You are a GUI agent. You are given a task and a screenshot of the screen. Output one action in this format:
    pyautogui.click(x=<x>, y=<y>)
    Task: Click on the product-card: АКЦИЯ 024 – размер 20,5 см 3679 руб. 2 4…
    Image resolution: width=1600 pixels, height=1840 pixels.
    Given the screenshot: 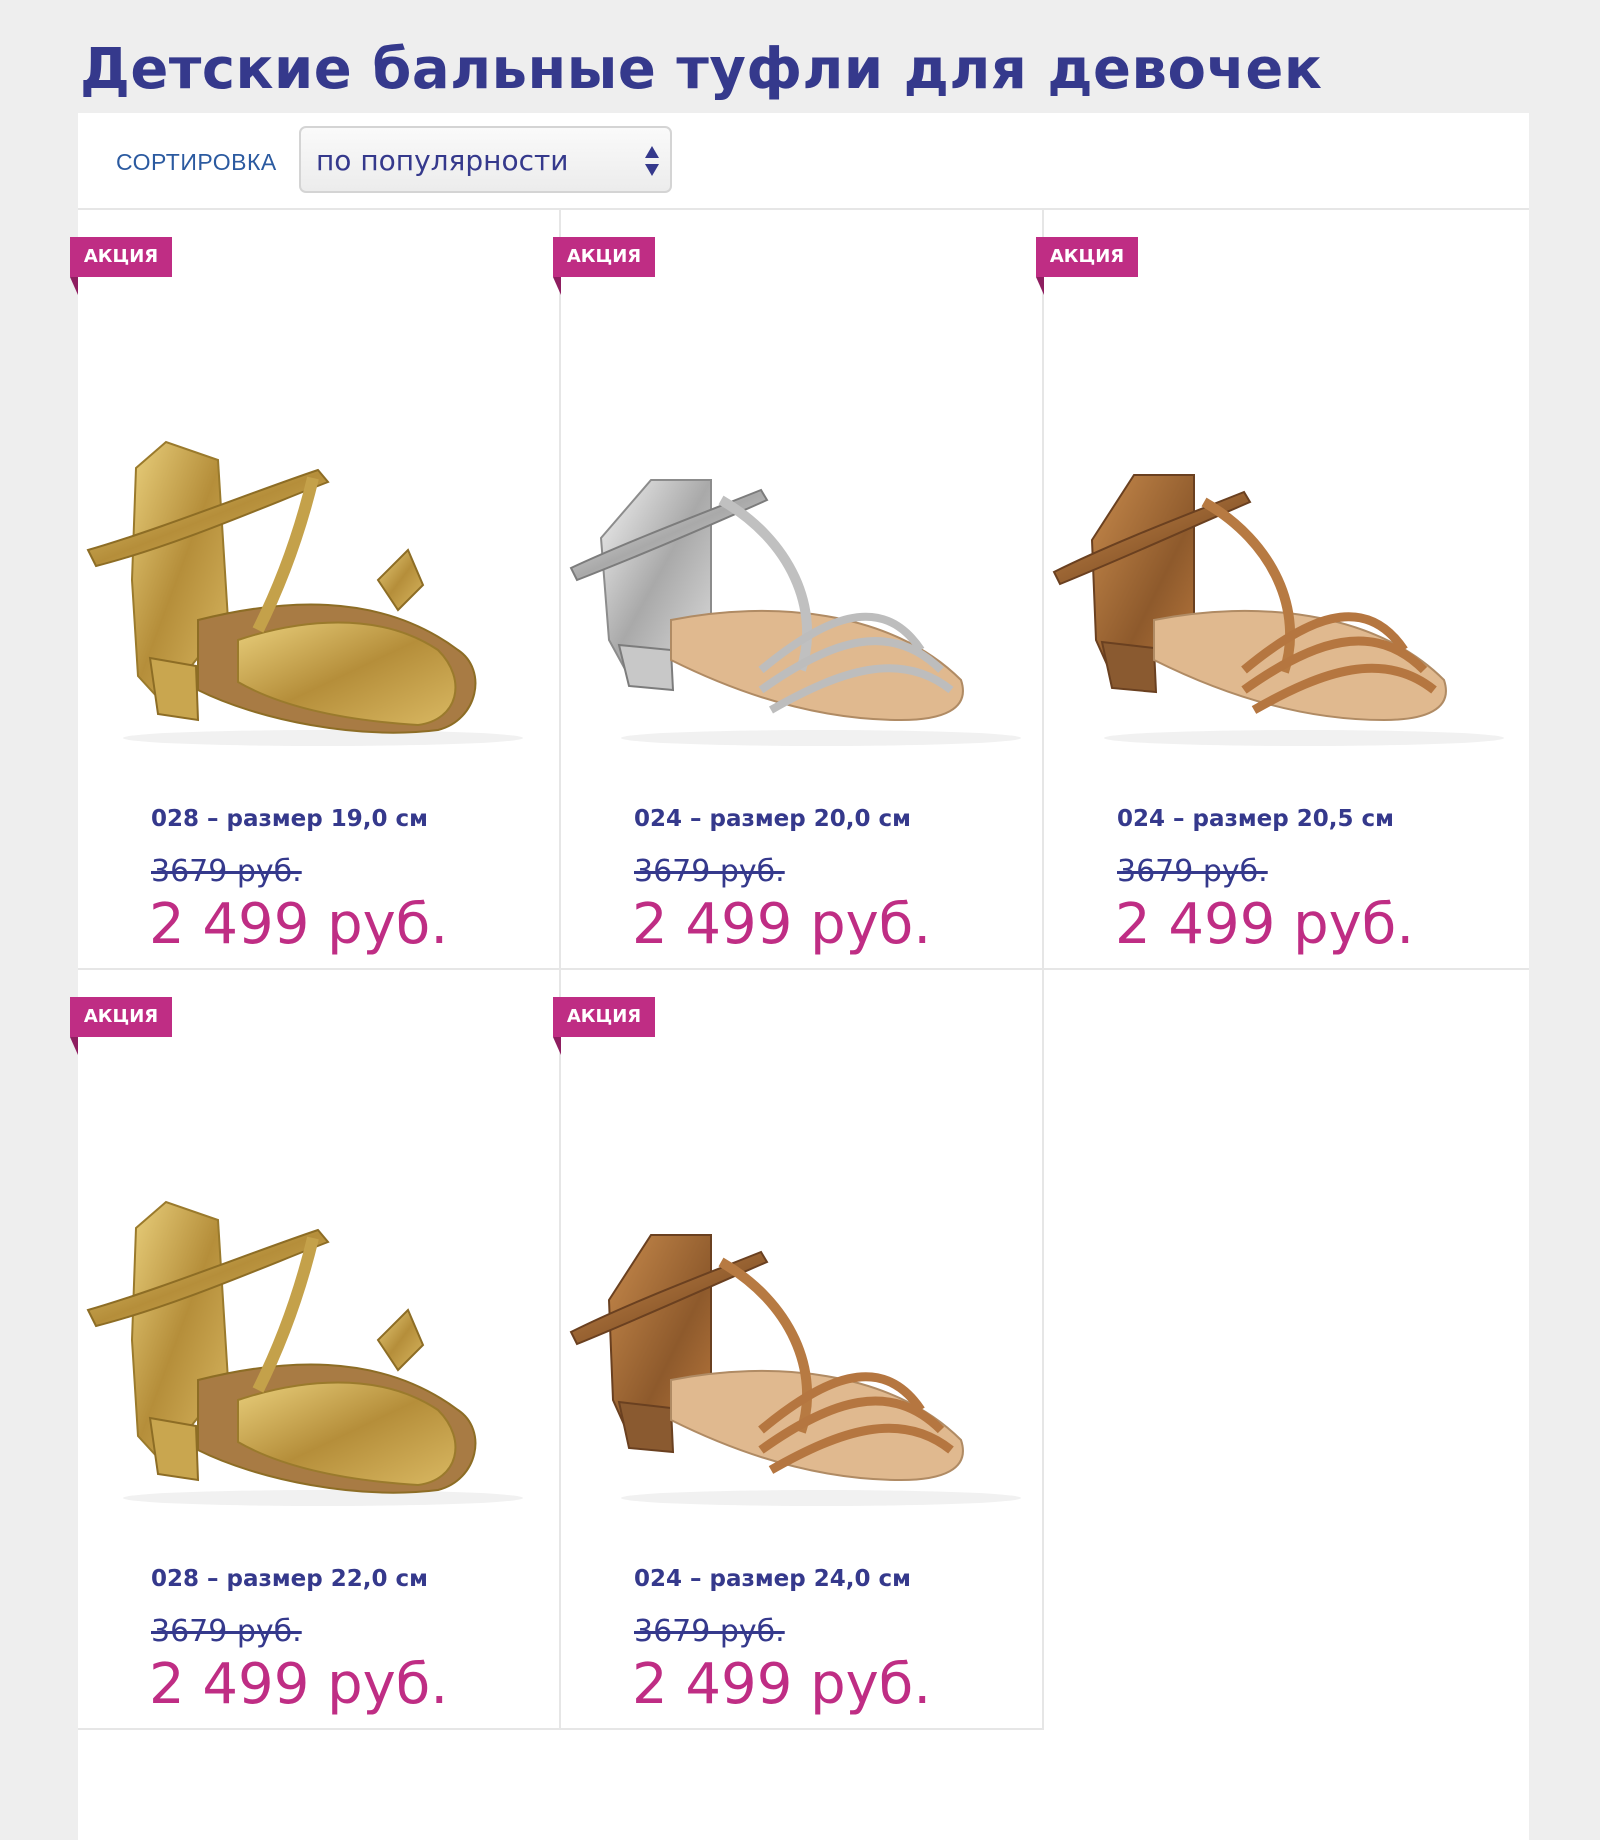 What is the action you would take?
    pyautogui.click(x=1282, y=590)
    